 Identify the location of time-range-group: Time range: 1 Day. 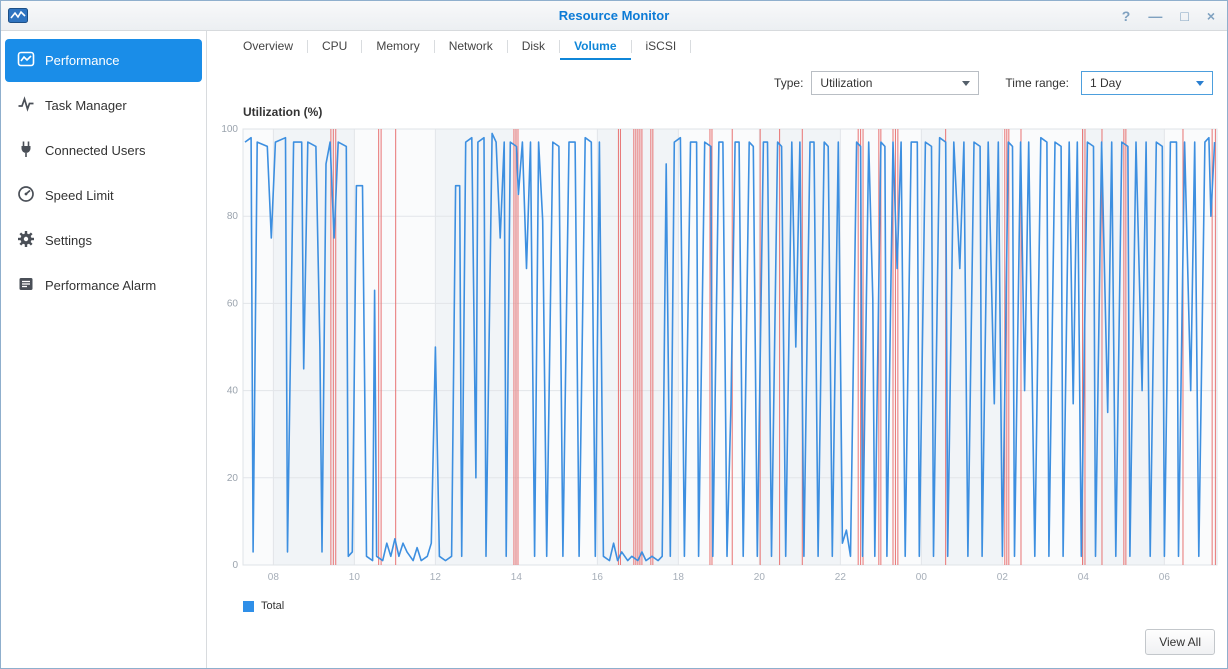
(1109, 83).